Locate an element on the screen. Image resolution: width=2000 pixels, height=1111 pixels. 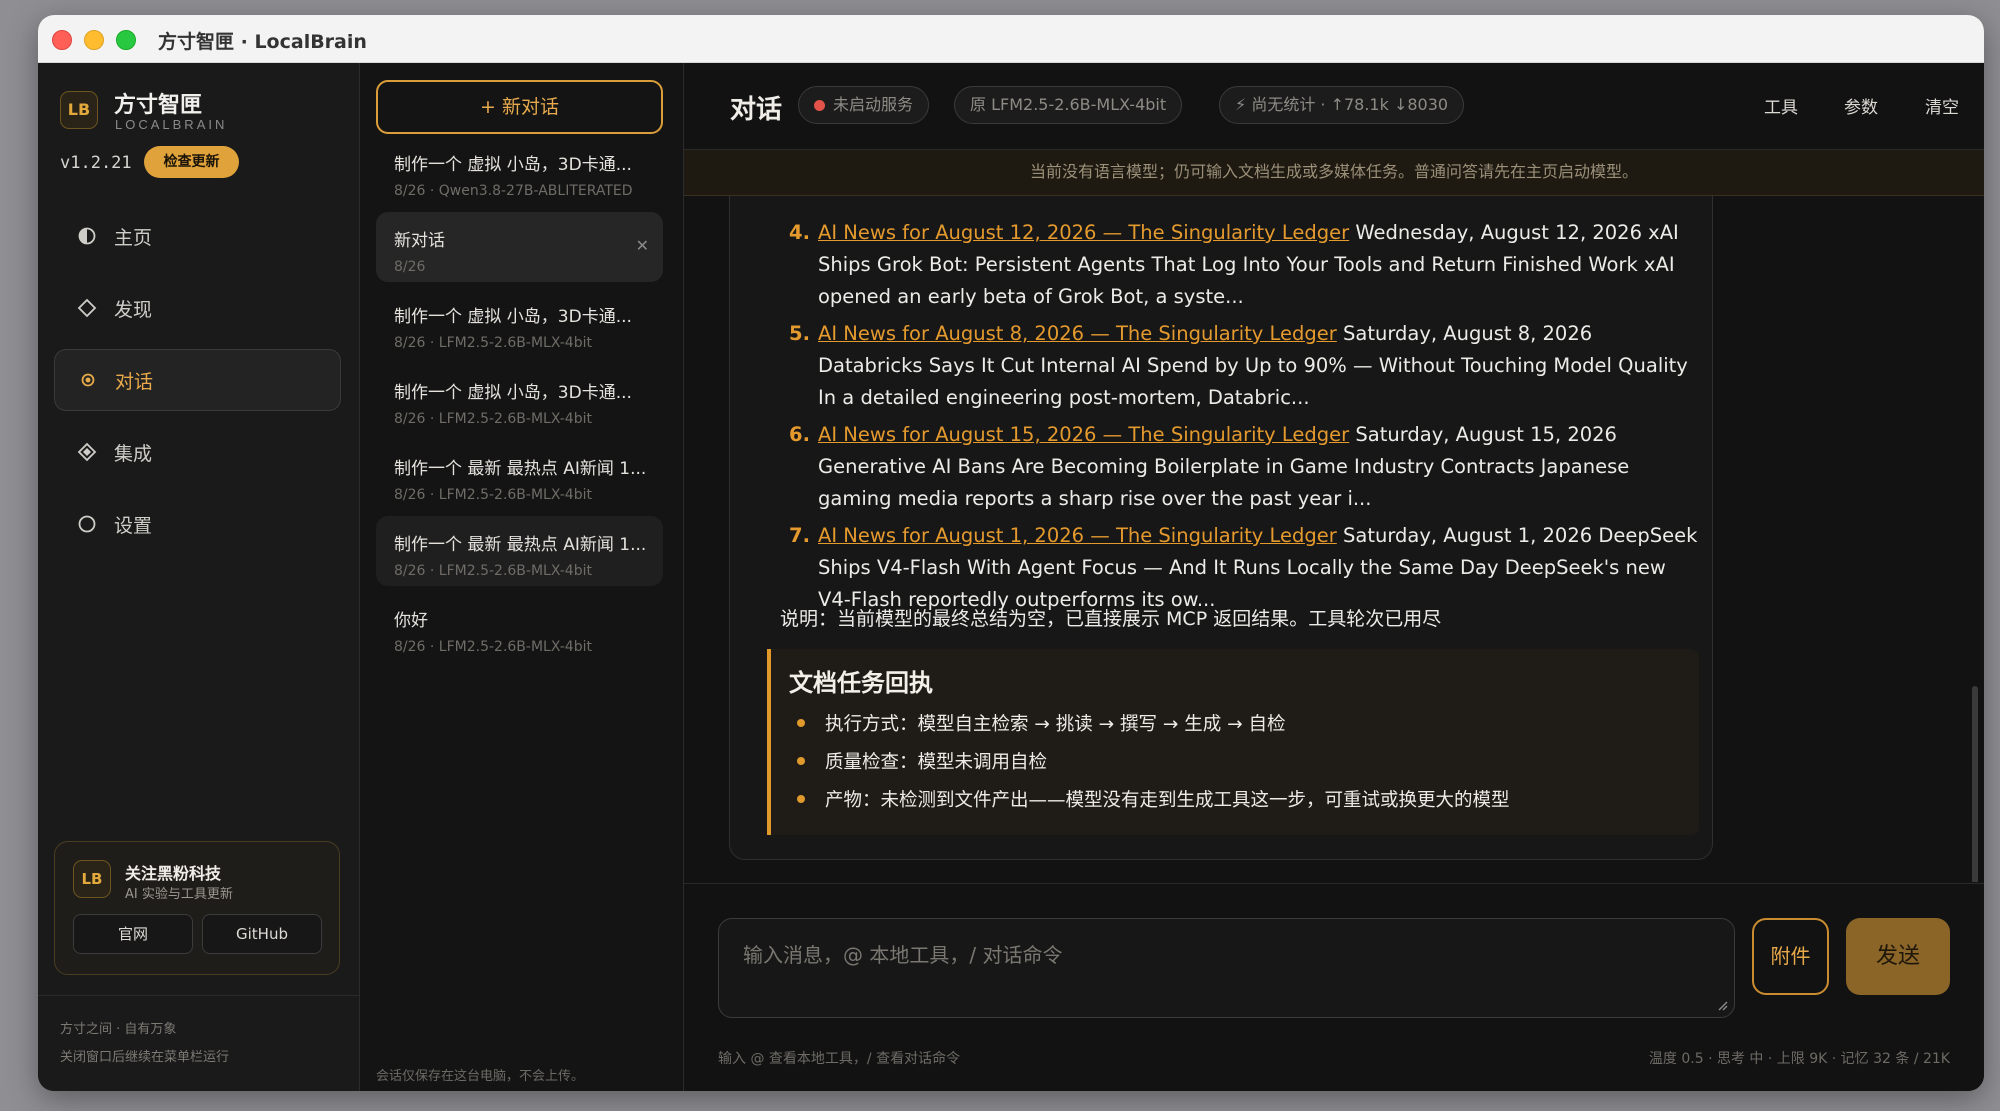
settings-icon is located at coordinates (87, 524).